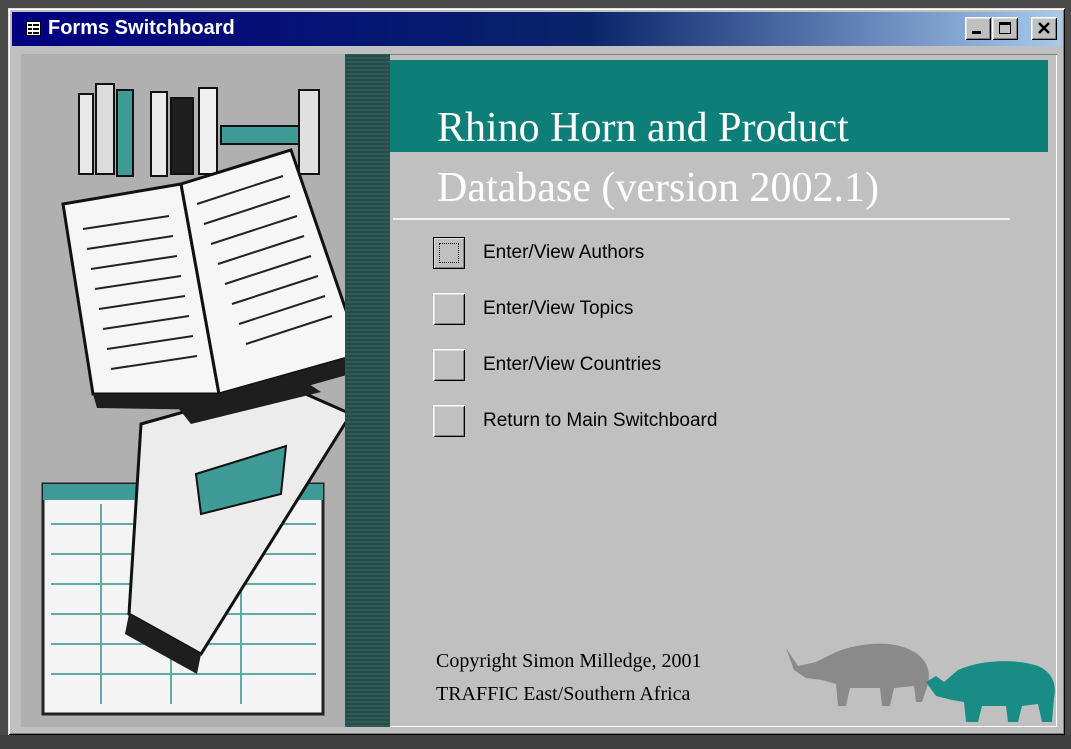  I want to click on switchboard-item-authors: Enter/View Authors, so click(623, 254).